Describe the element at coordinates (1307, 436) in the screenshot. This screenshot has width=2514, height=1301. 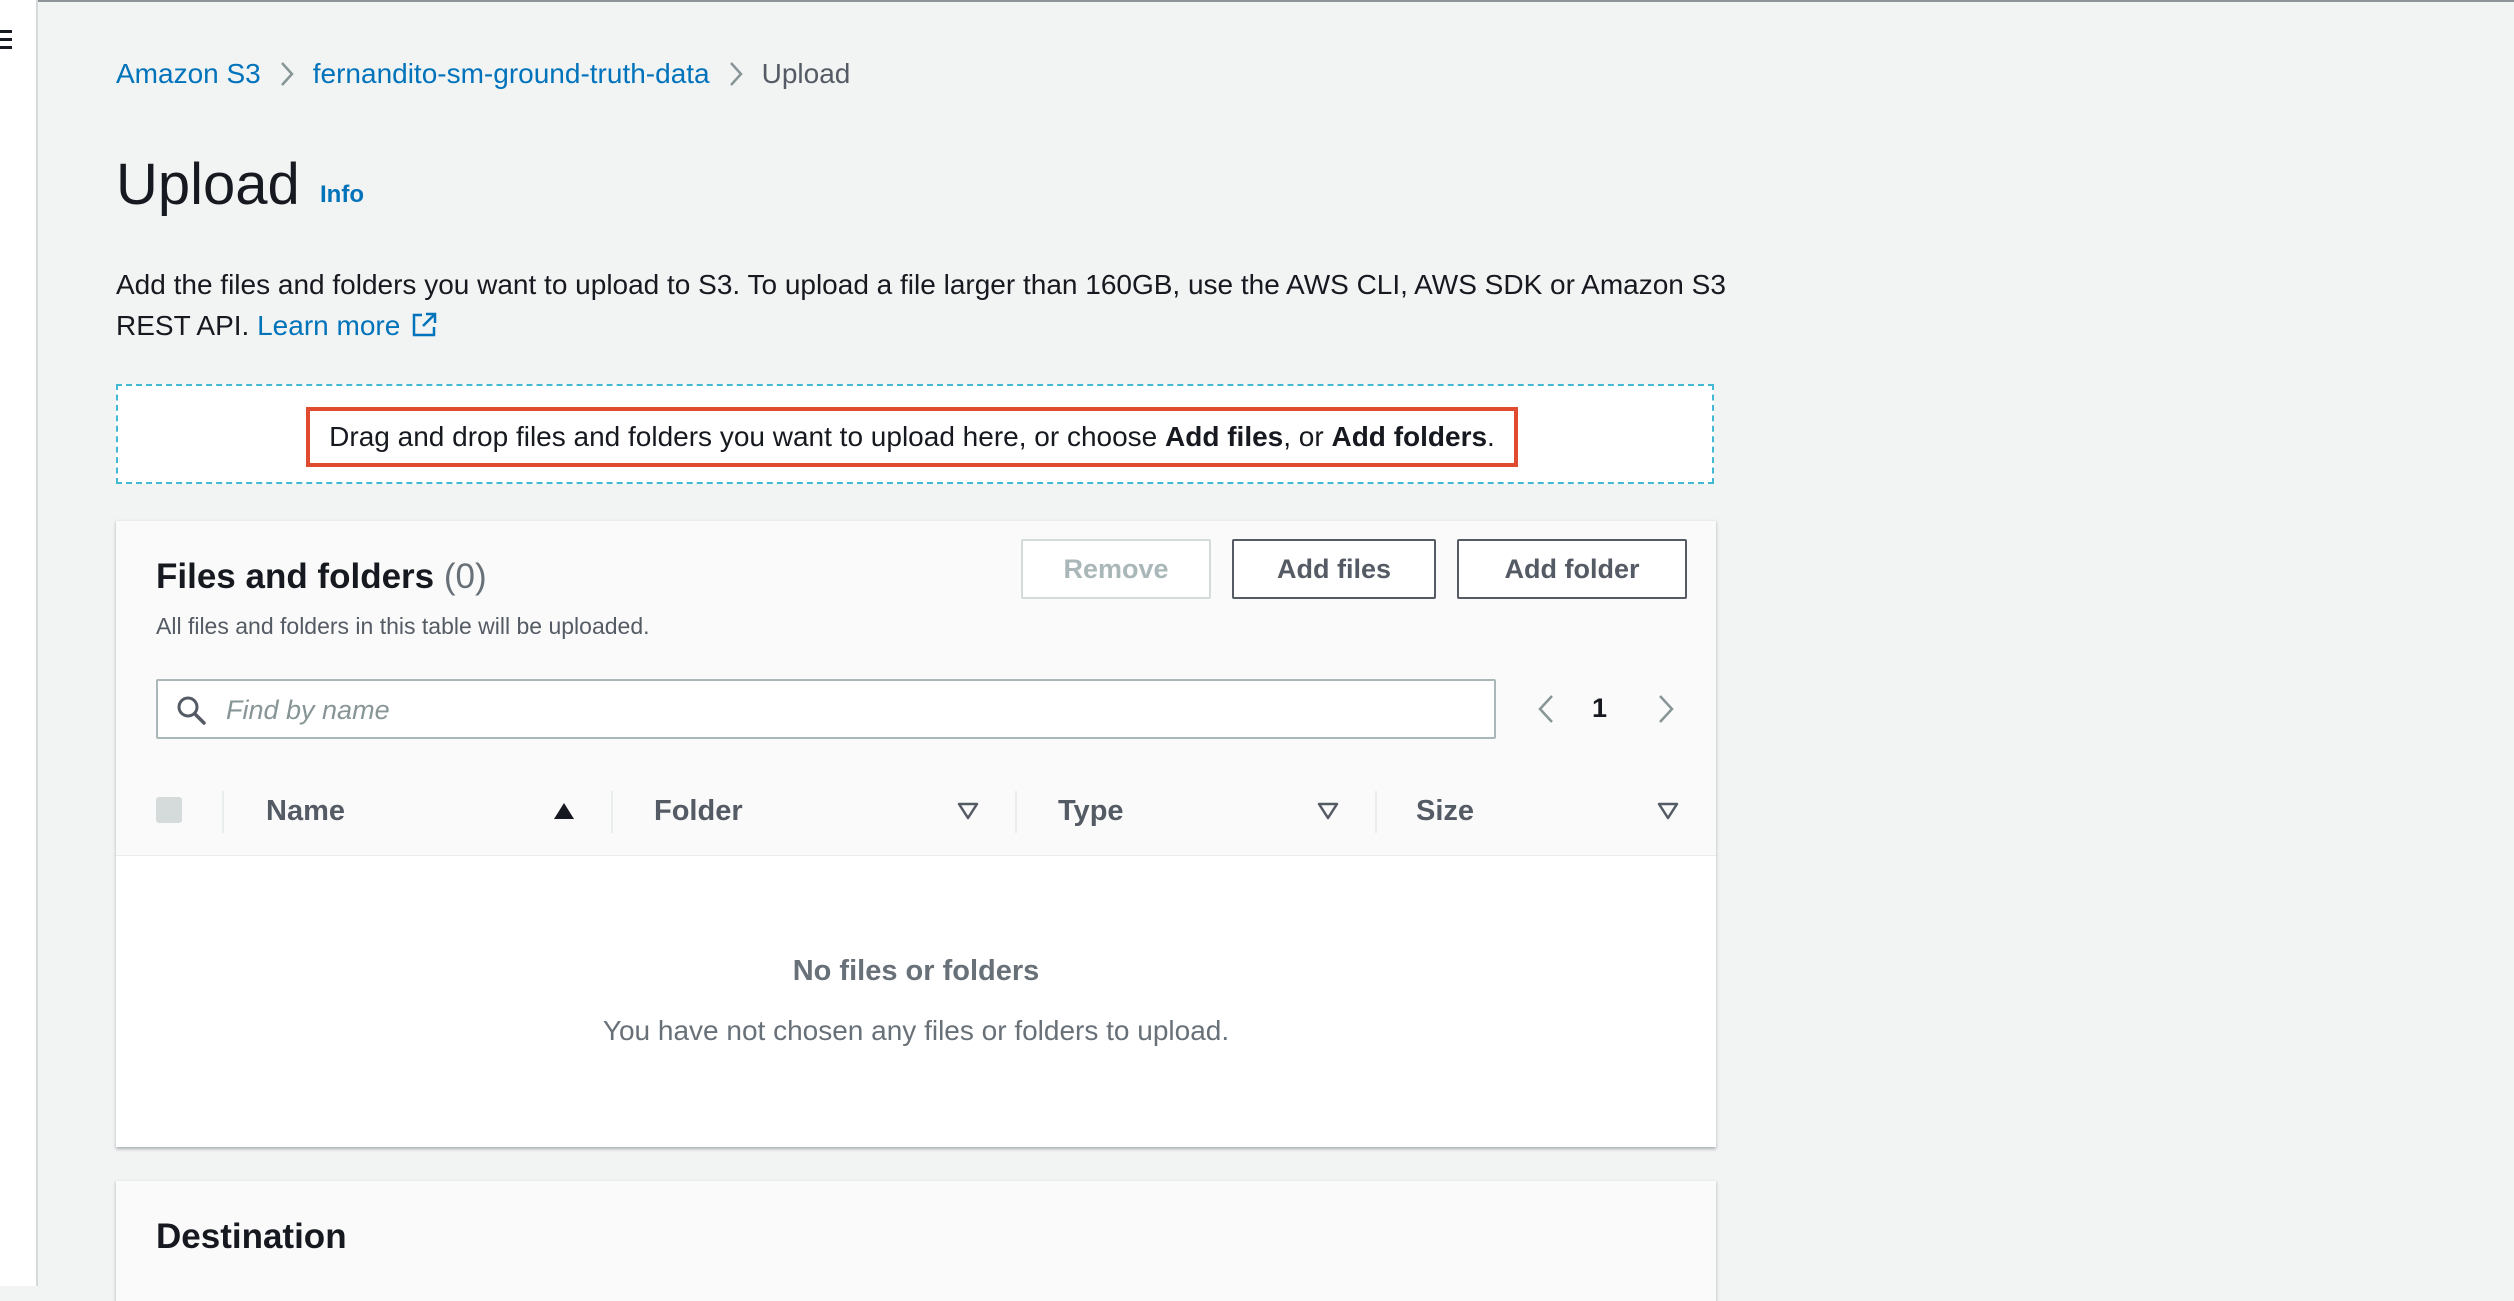
I see `dropzone-middle: , or` at that location.